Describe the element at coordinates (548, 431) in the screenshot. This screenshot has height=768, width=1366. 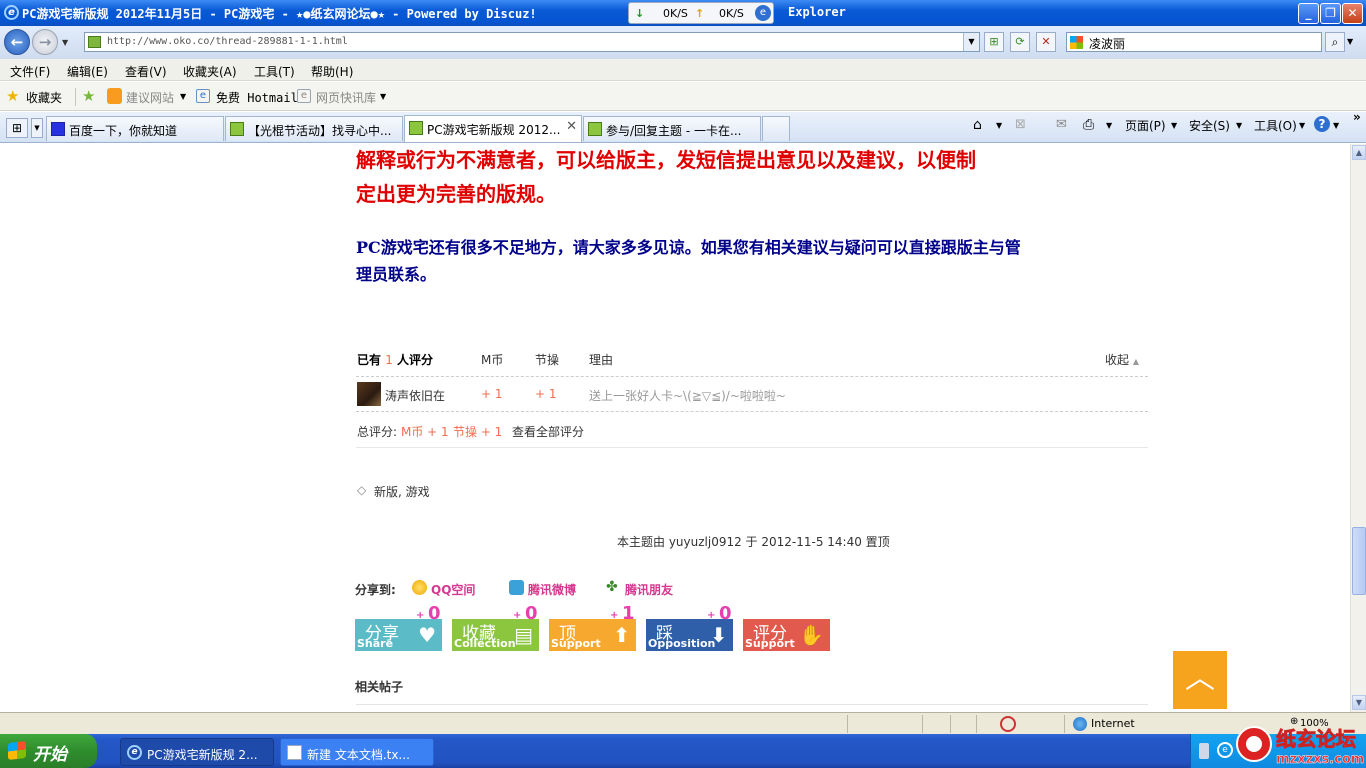
I see `view-all-ratings-link: 查看全部评分` at that location.